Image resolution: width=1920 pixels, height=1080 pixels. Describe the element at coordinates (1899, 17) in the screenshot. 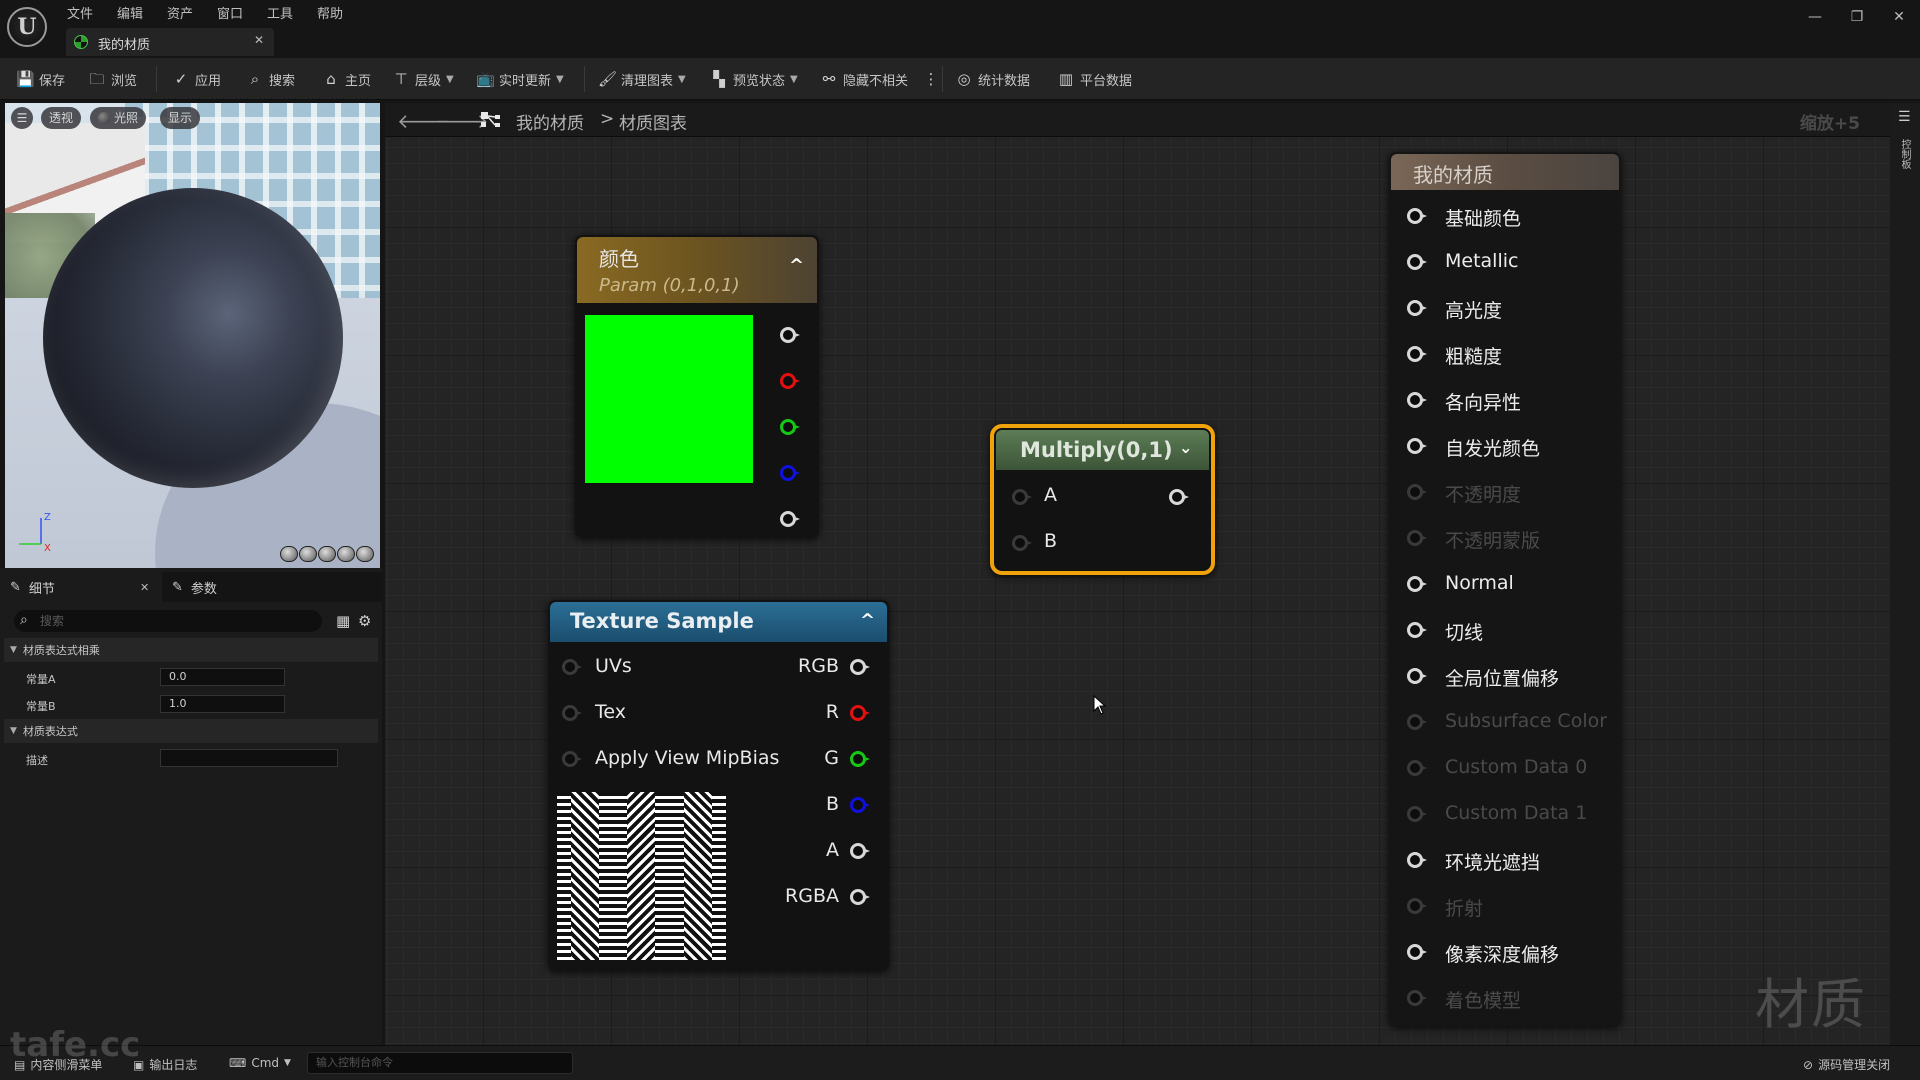

I see `close-window-button: ✕` at that location.